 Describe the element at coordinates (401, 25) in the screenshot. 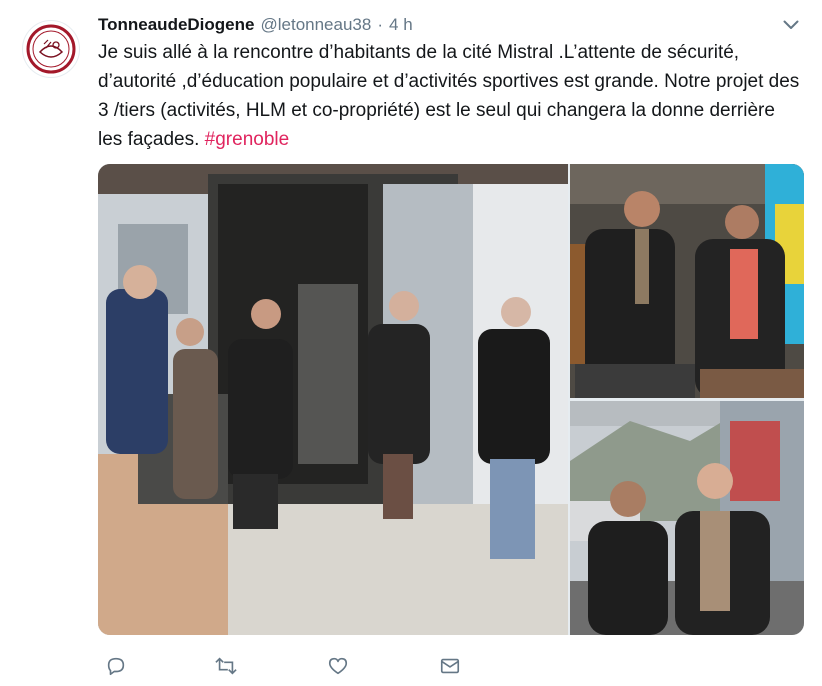

I see `tweet-timestamp: 4 h` at that location.